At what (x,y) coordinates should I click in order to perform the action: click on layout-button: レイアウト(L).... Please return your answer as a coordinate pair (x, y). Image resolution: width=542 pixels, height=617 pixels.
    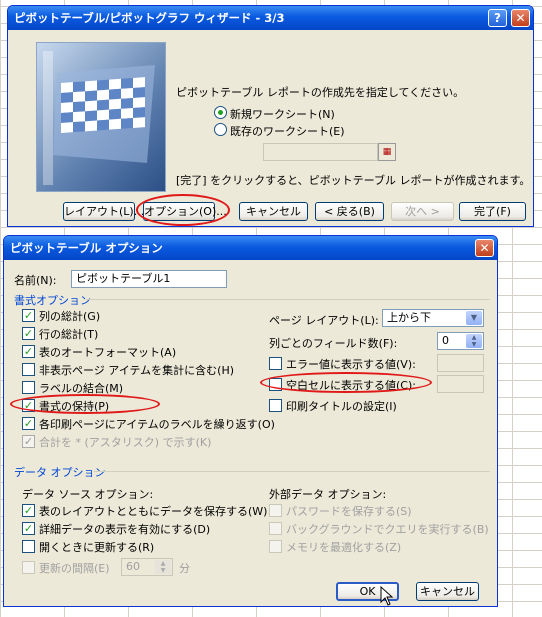
    Looking at the image, I should click on (103, 211).